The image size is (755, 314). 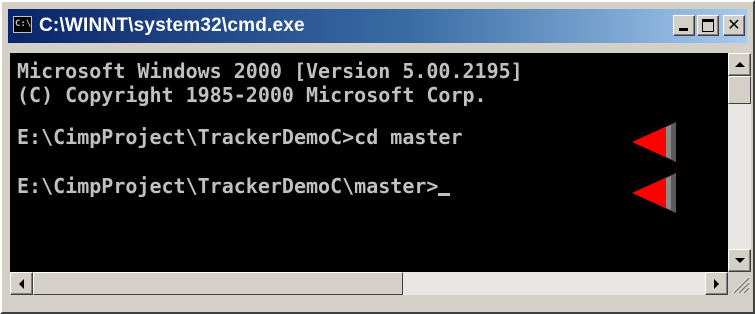 I want to click on vertical-scrollbar, so click(x=739, y=162).